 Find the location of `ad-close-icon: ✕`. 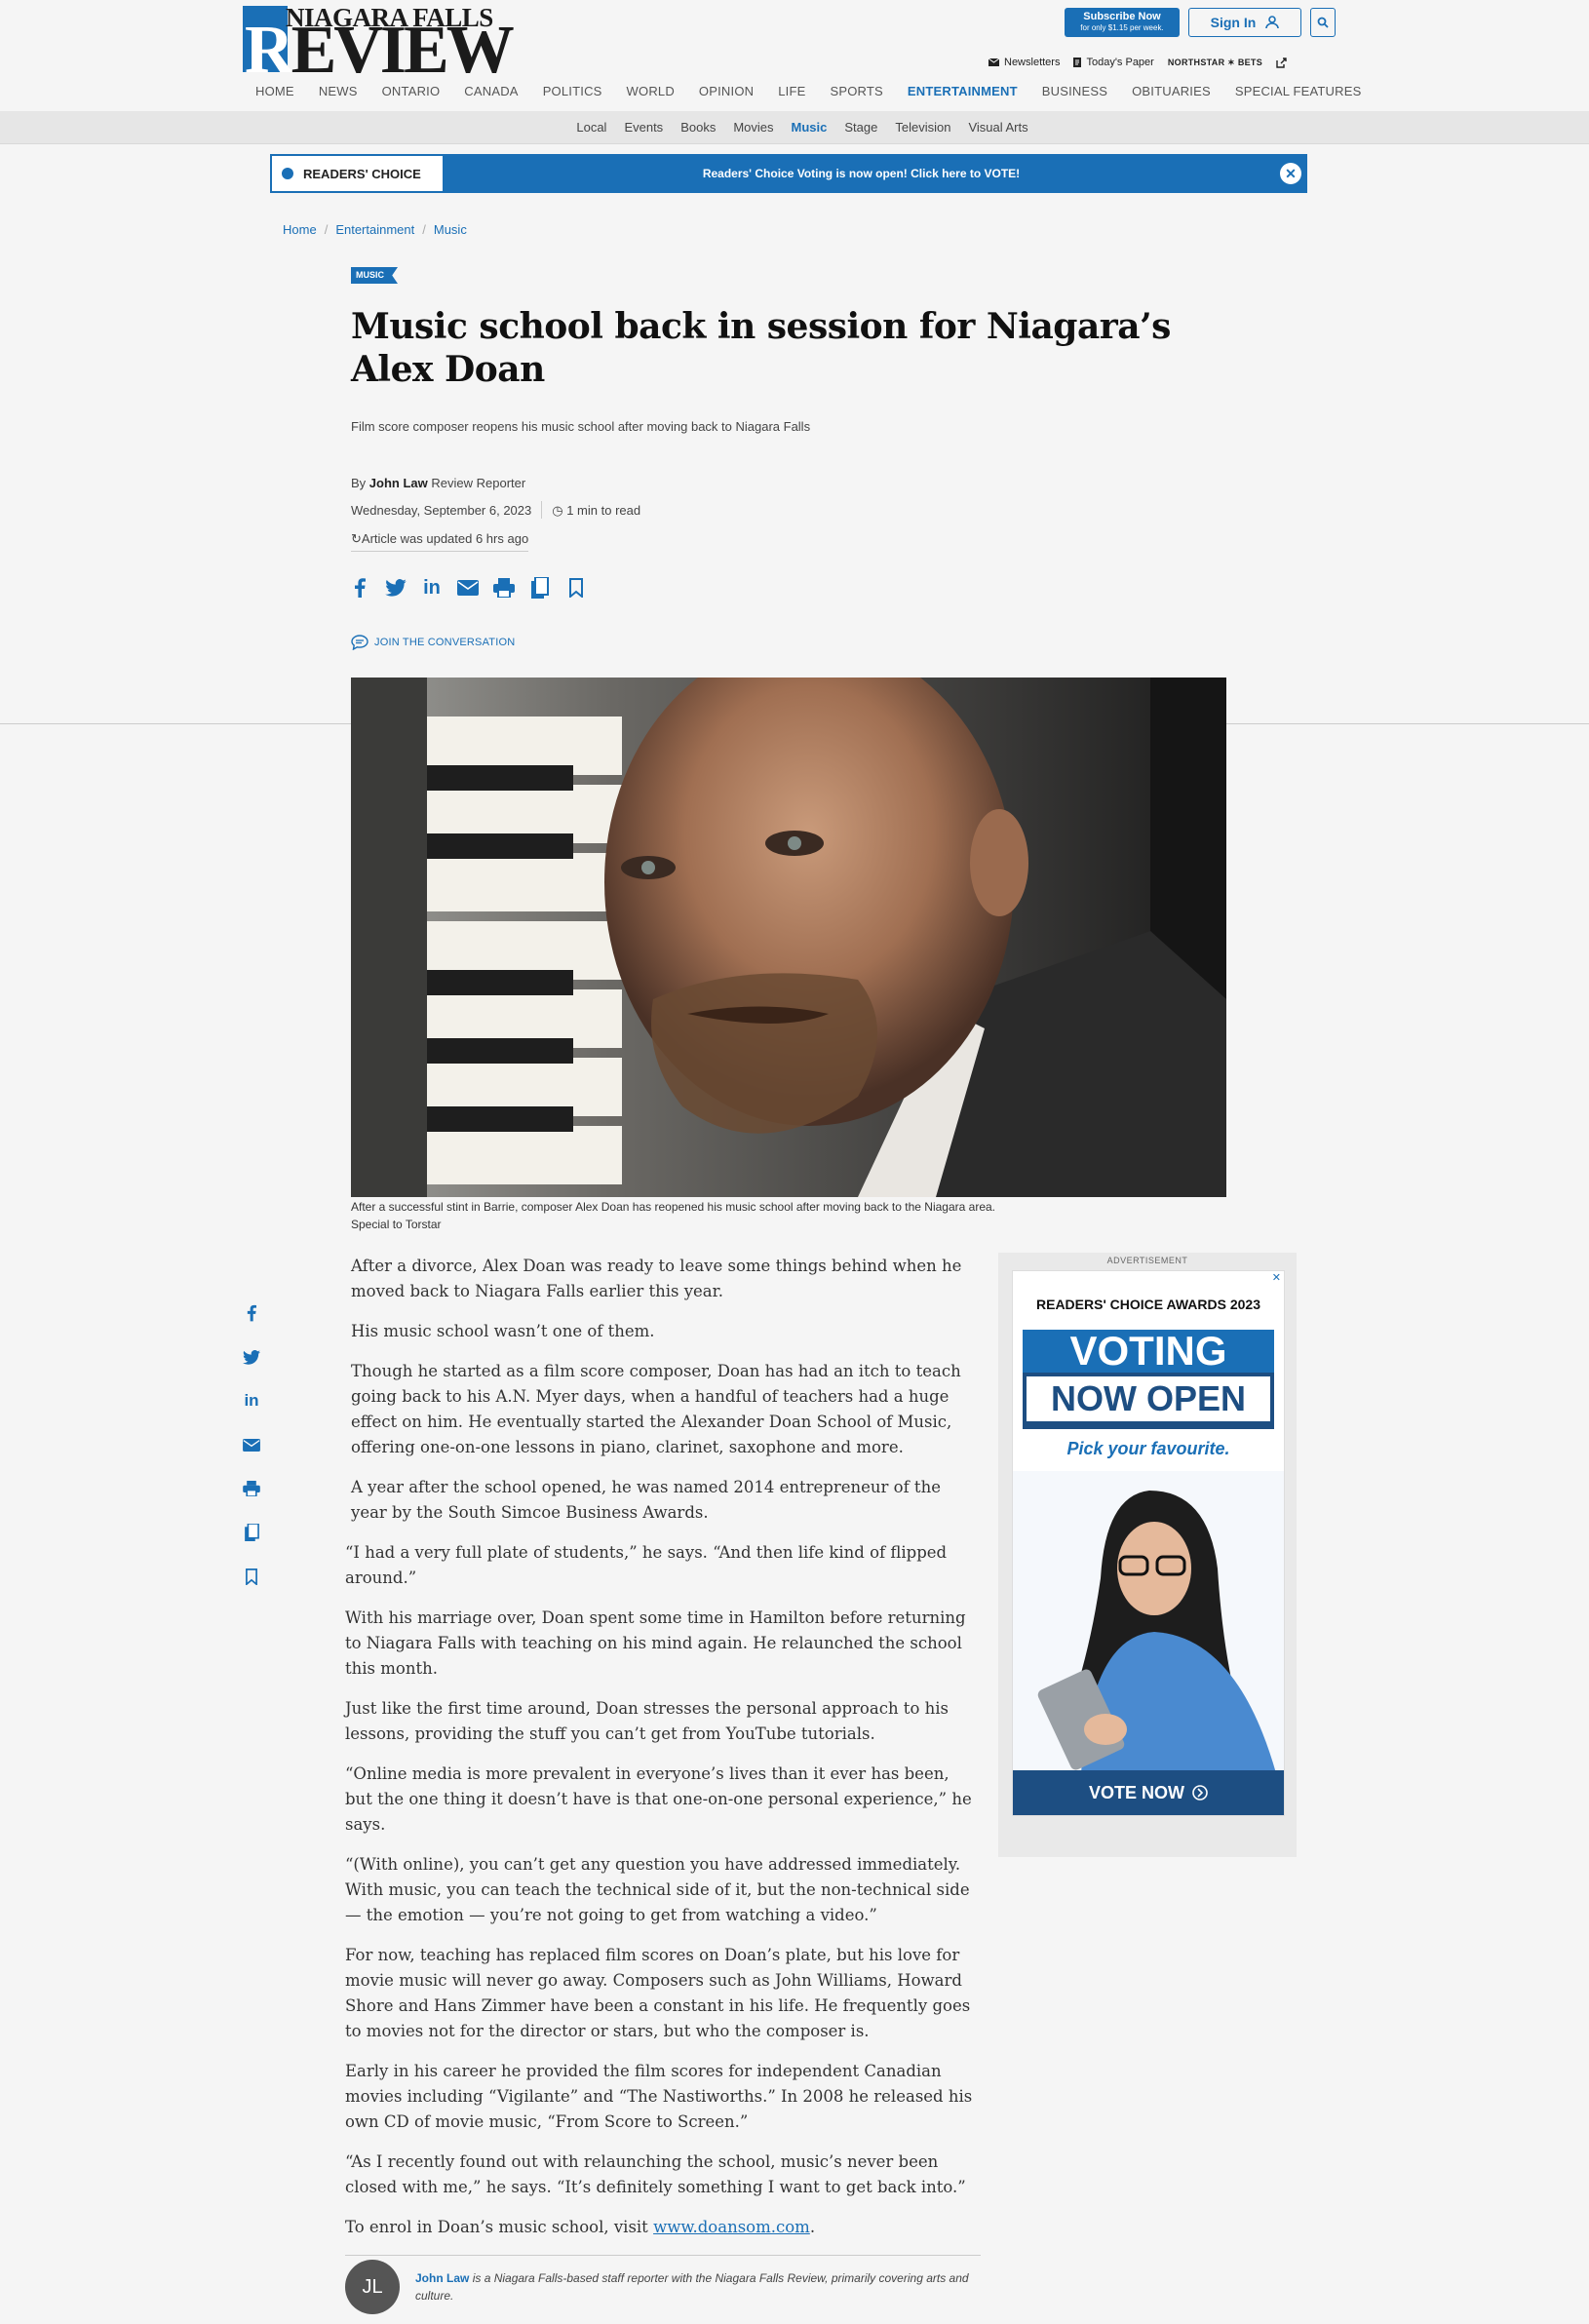

ad-close-icon: ✕ is located at coordinates (1277, 1277).